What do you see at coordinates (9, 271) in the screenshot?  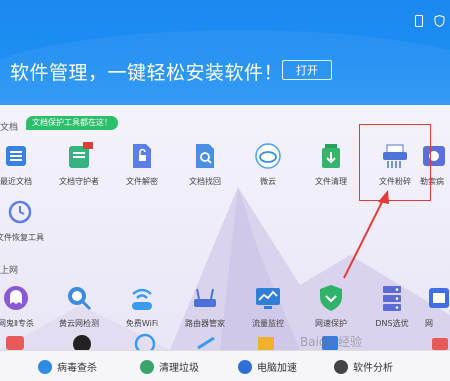 I see `net-section-label: 上网` at bounding box center [9, 271].